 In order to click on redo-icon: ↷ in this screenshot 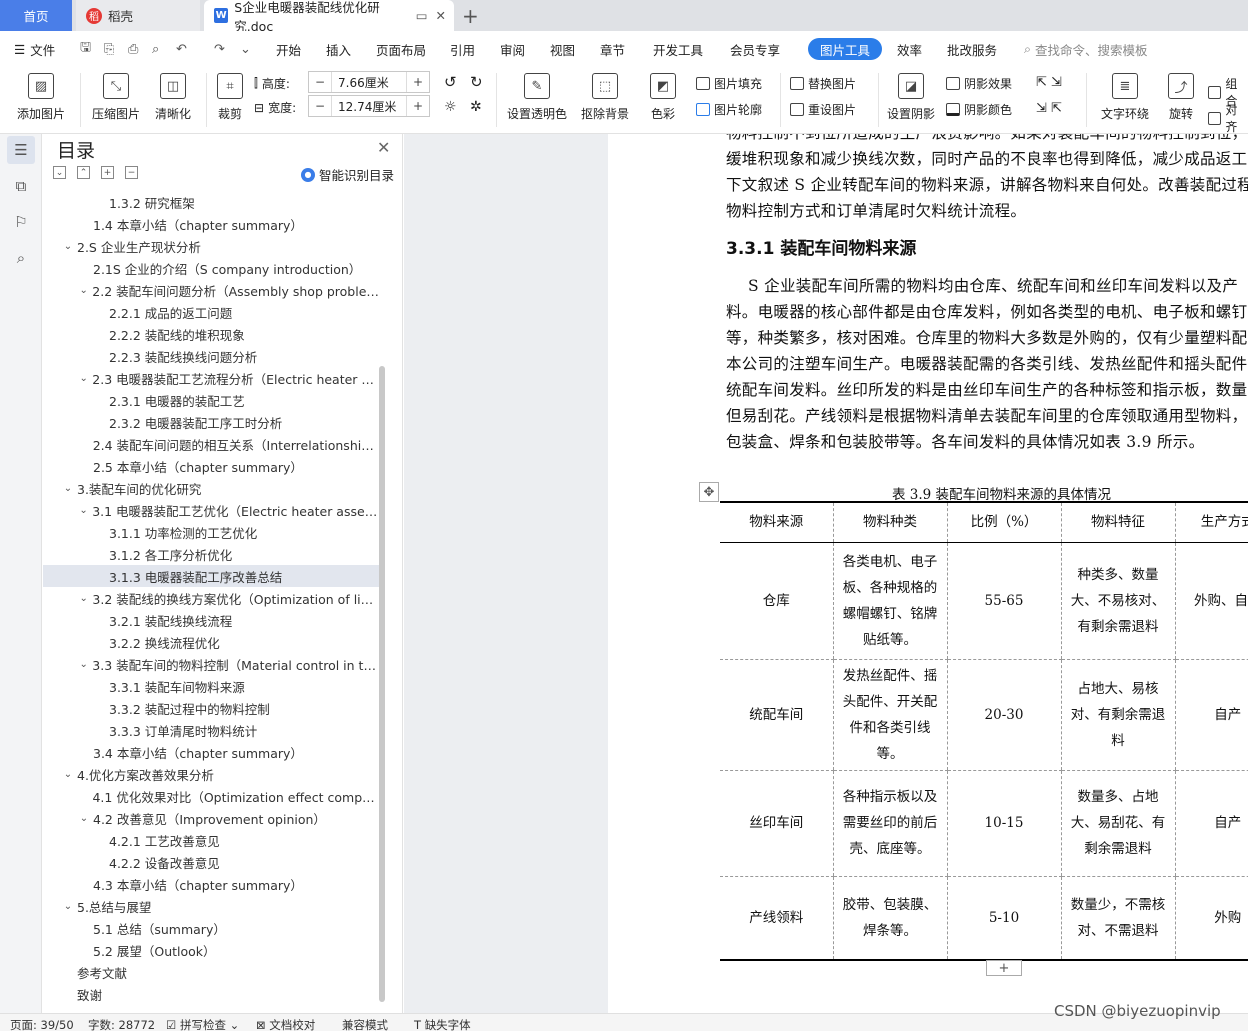, I will do `click(219, 49)`.